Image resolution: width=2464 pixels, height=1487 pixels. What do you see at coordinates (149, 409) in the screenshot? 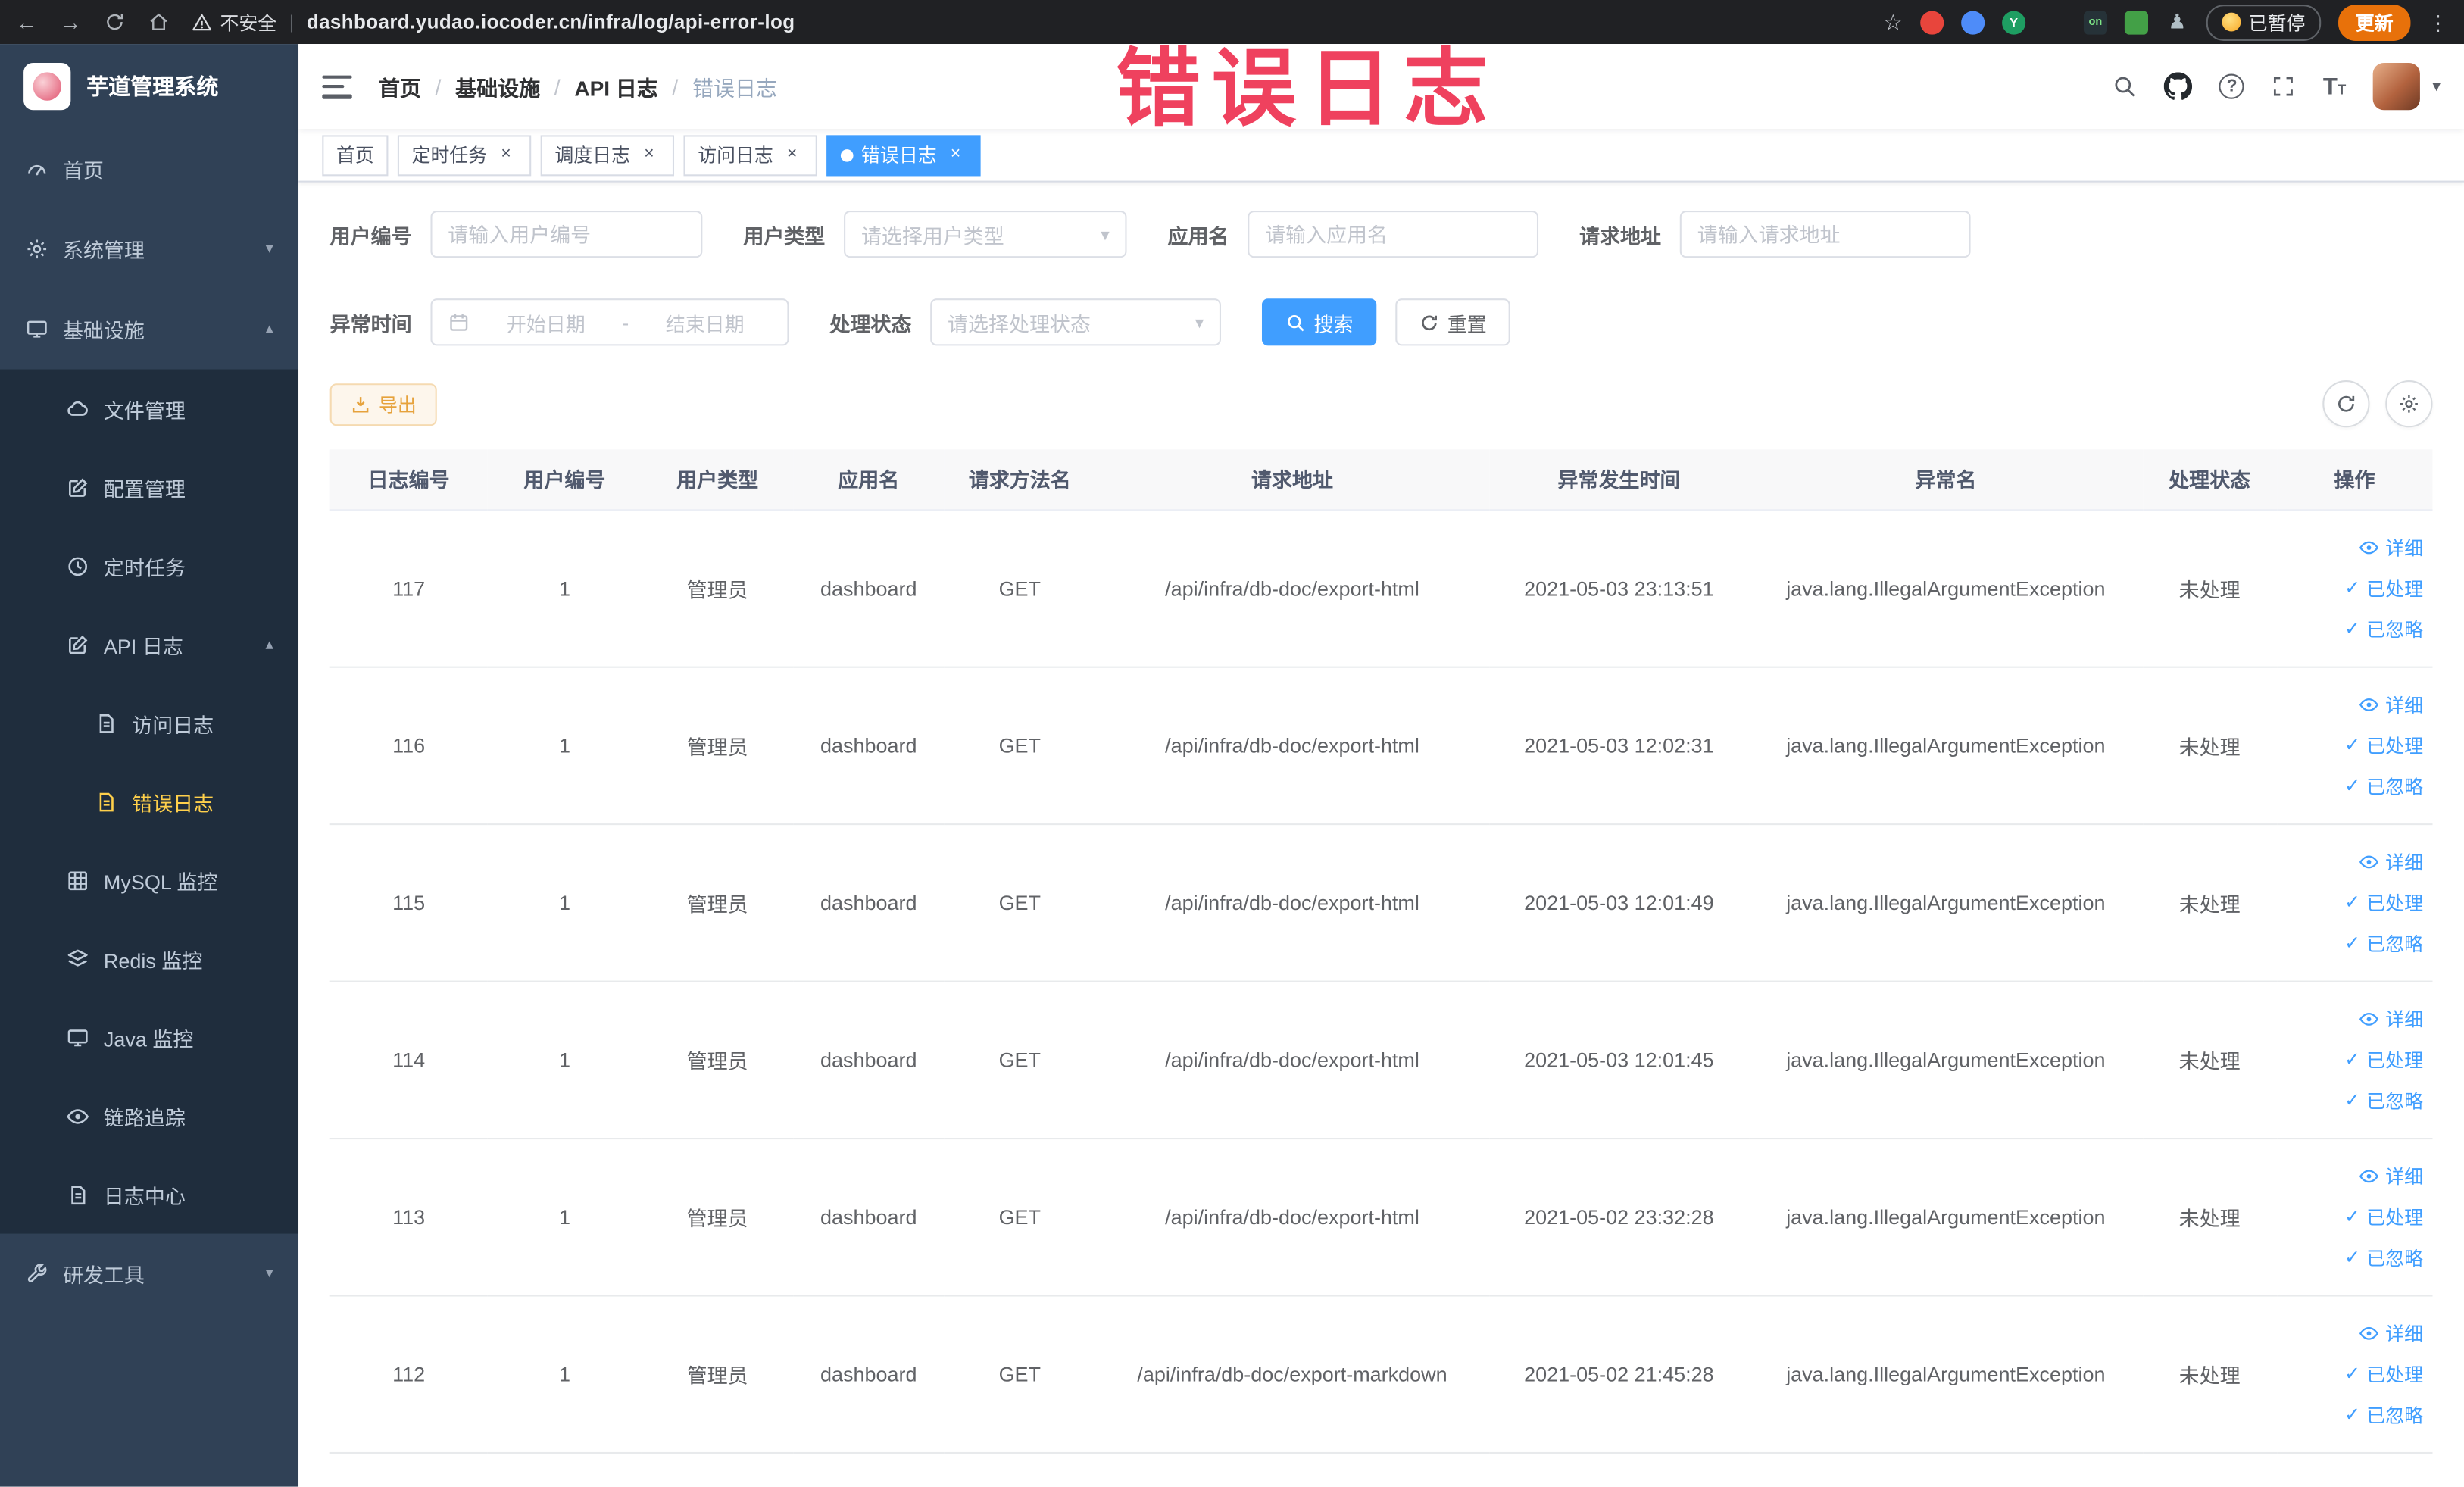
I see `sidebar-item-file-management: 文件管理` at bounding box center [149, 409].